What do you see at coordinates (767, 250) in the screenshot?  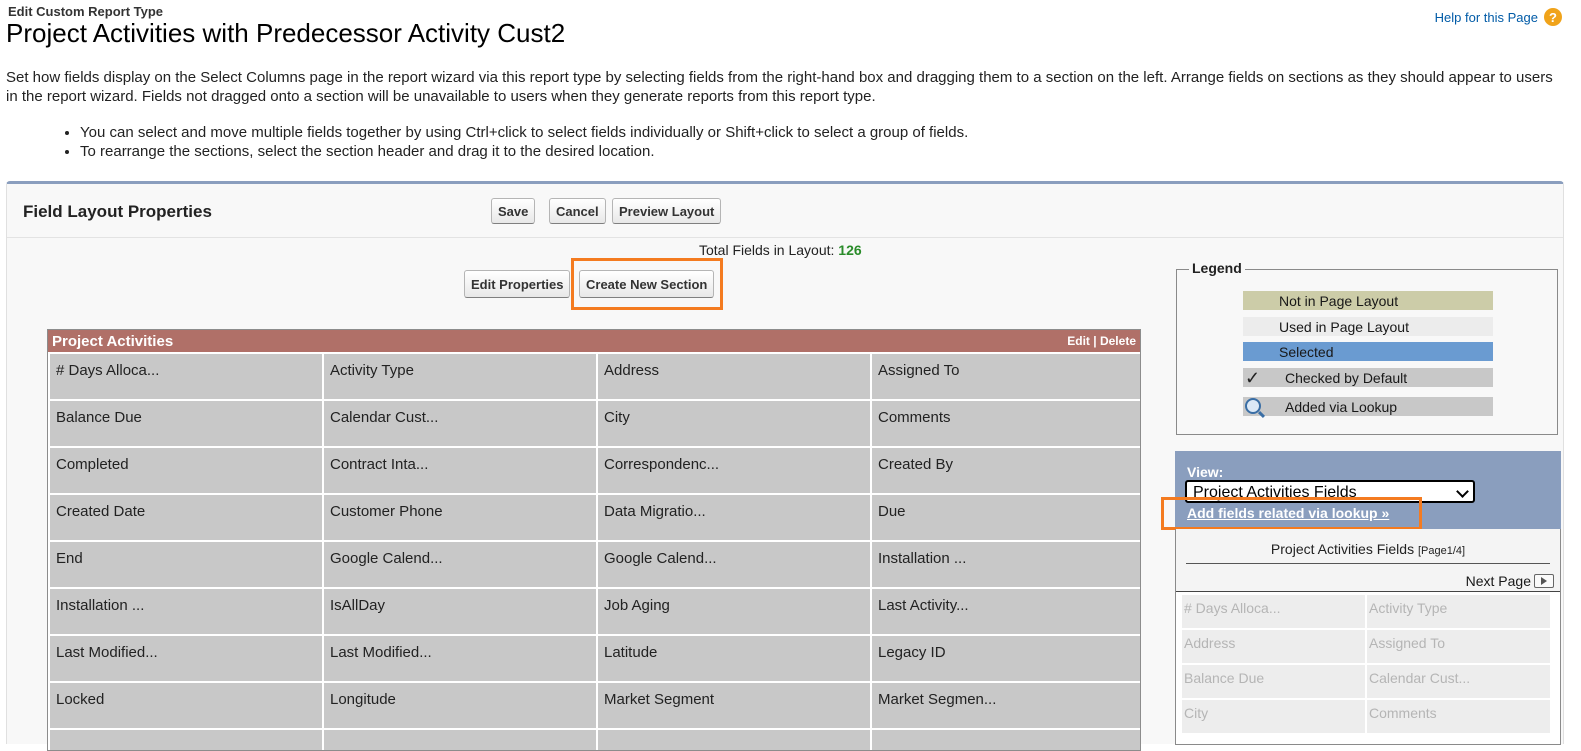 I see `total-fields-label: Total Fields in Layout:` at bounding box center [767, 250].